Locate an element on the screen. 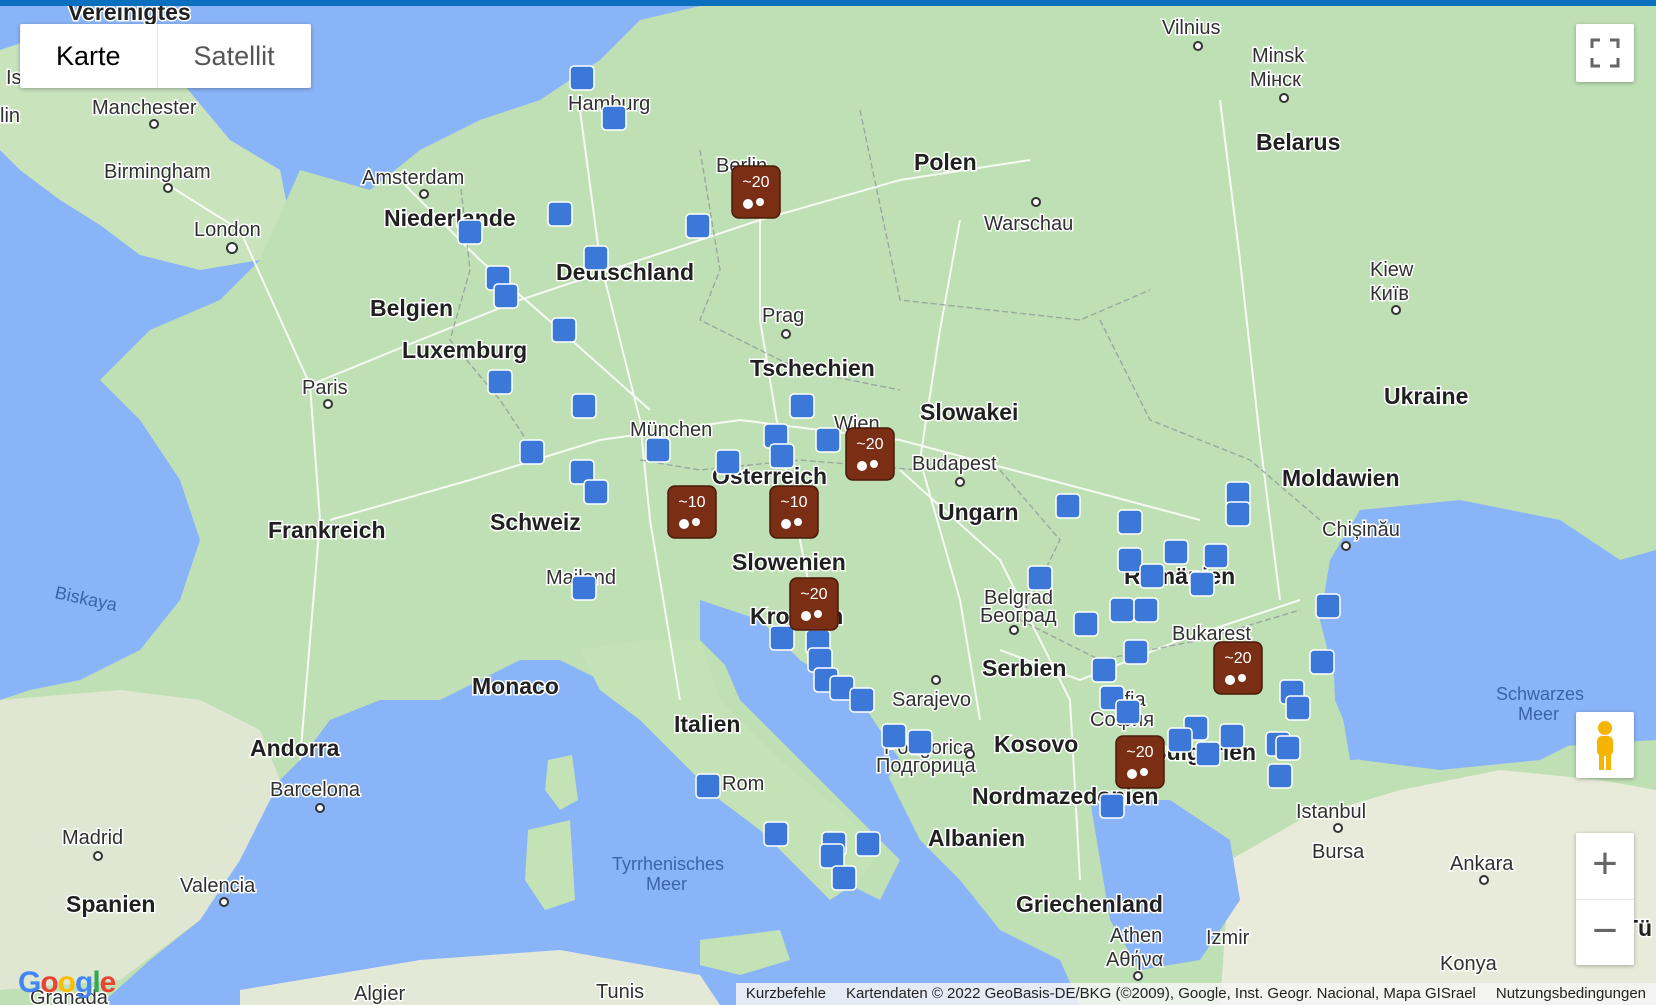 The image size is (1656, 1005). label-country-germany: Deutschland is located at coordinates (625, 272).